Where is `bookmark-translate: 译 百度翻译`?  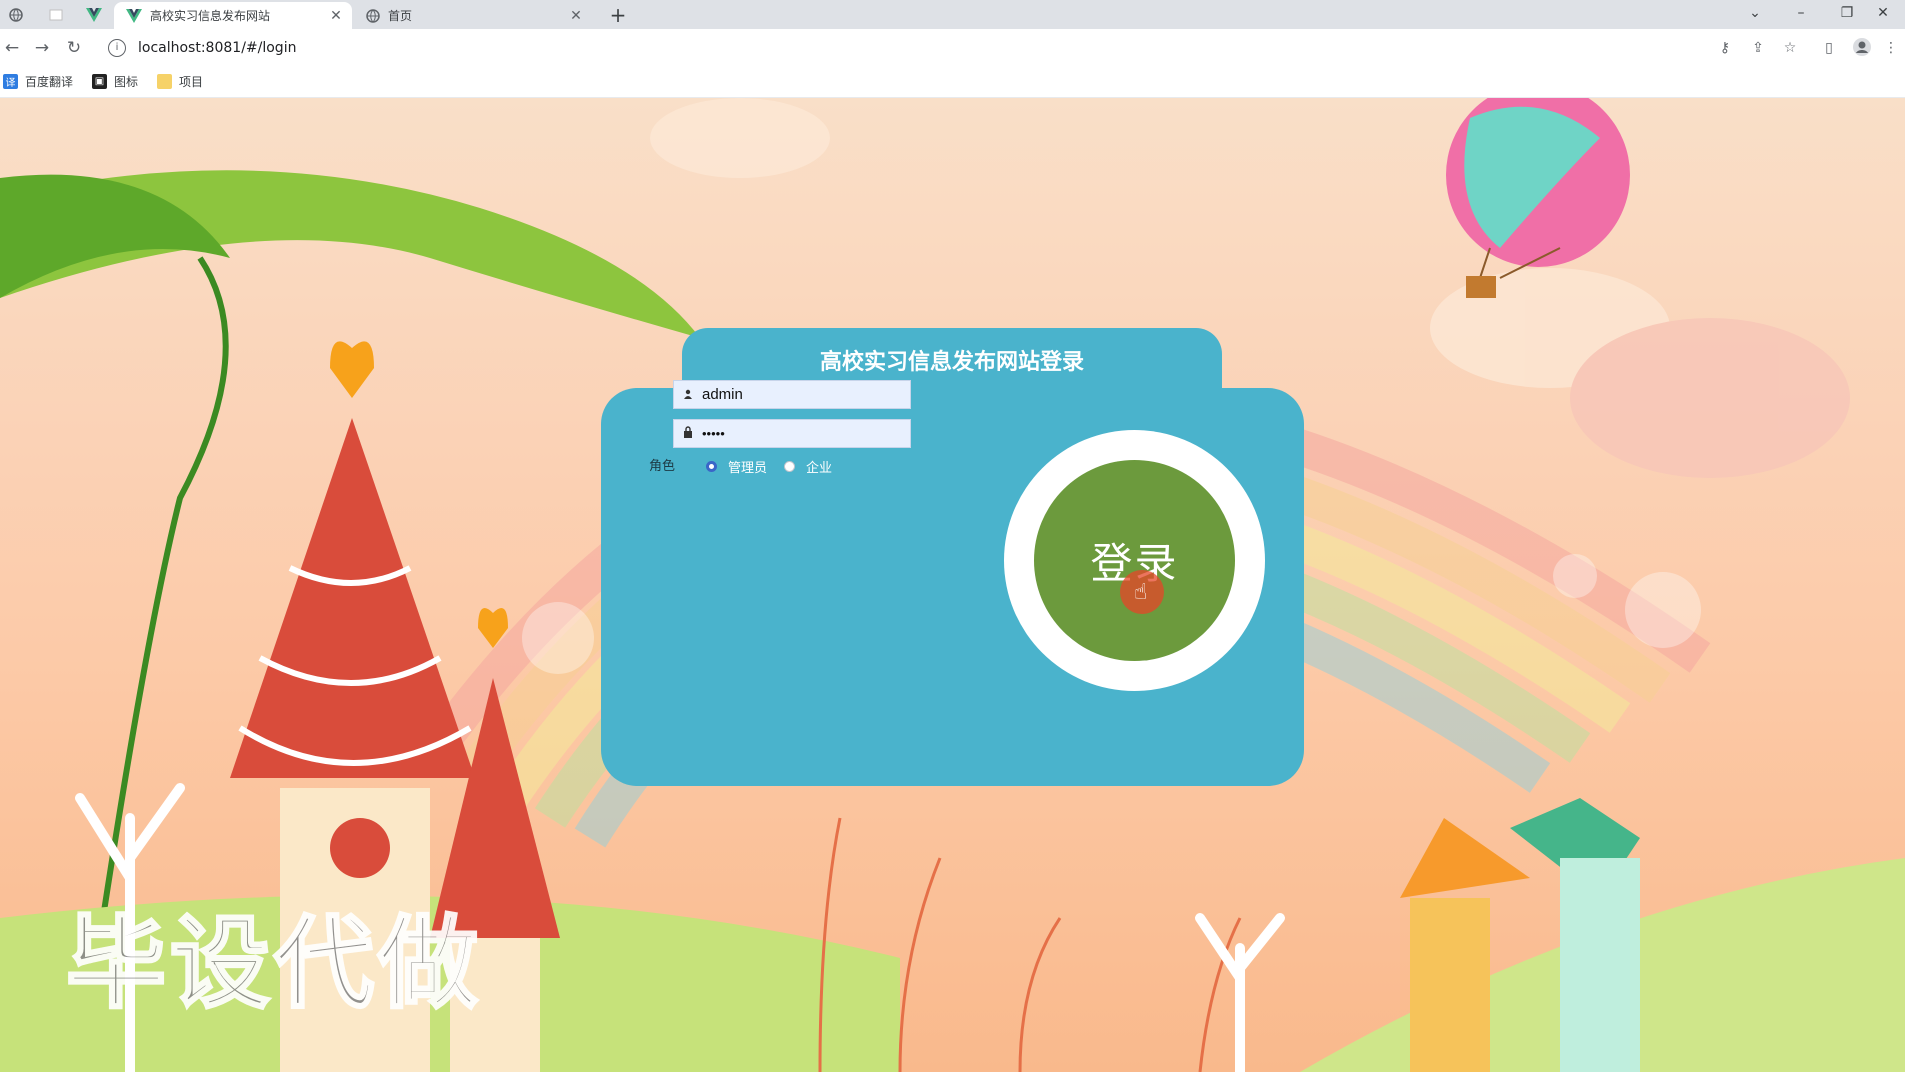 bookmark-translate: 译 百度翻译 is located at coordinates (38, 81).